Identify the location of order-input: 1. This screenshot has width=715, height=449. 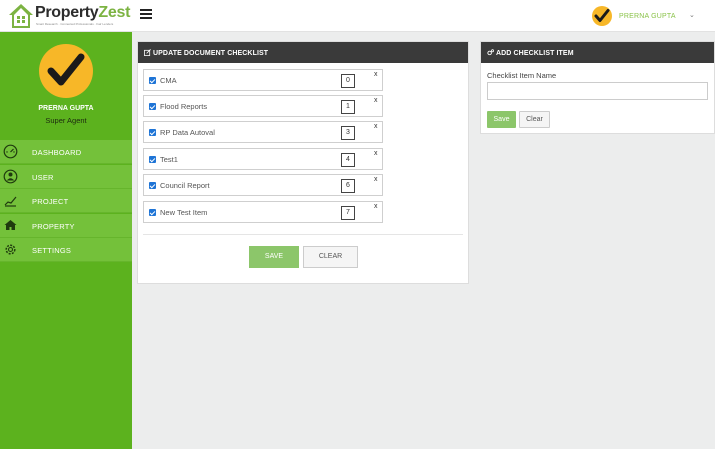
(348, 107).